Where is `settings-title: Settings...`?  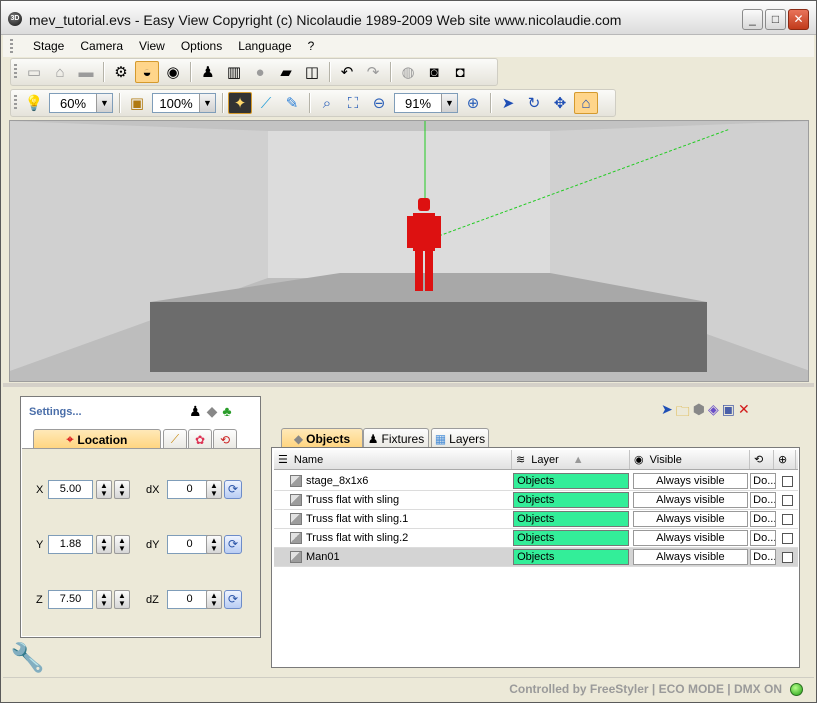 settings-title: Settings... is located at coordinates (55, 412).